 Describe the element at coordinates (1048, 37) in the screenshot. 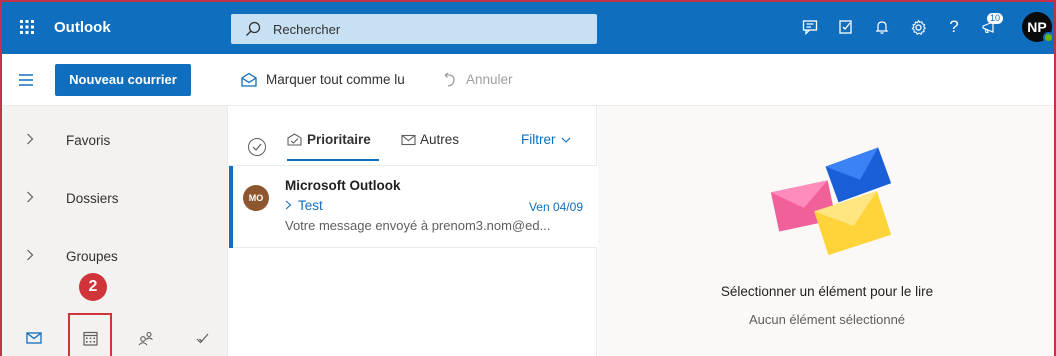

I see `presence-icon` at that location.